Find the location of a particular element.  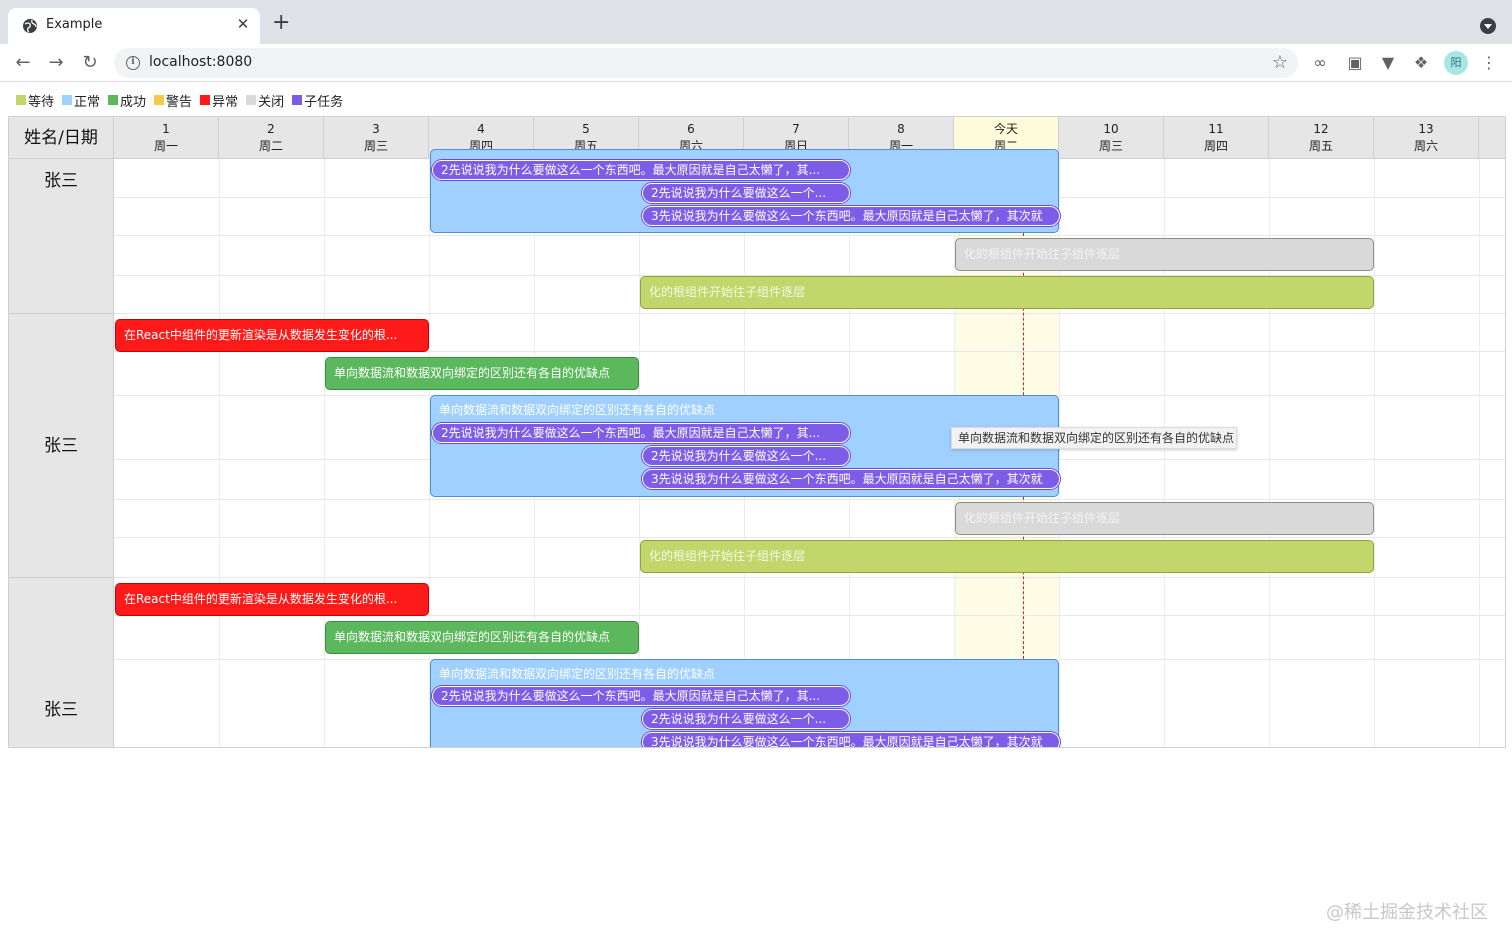

new-tab-button: + is located at coordinates (281, 23).